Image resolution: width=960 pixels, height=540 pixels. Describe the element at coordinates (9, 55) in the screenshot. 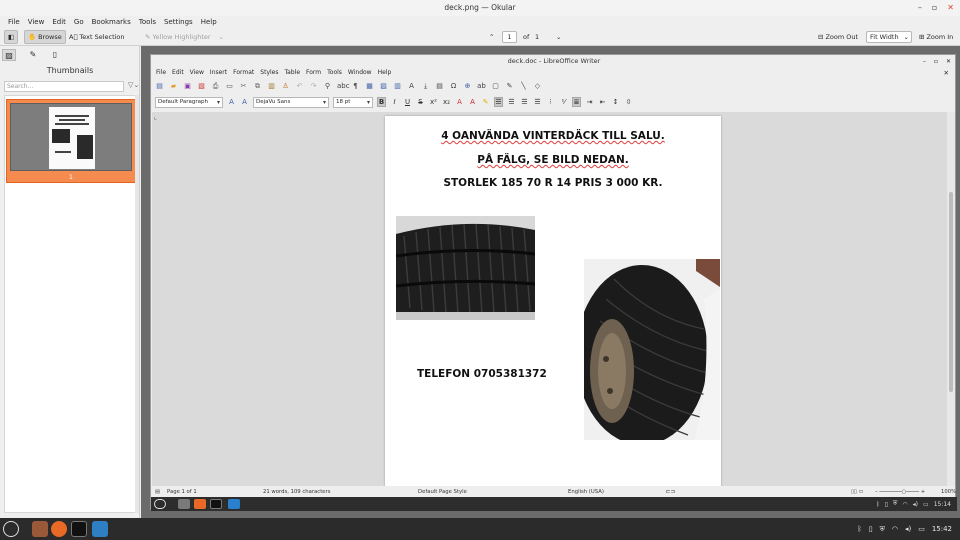

I see `thumbnails-tab-icon: ▨` at that location.